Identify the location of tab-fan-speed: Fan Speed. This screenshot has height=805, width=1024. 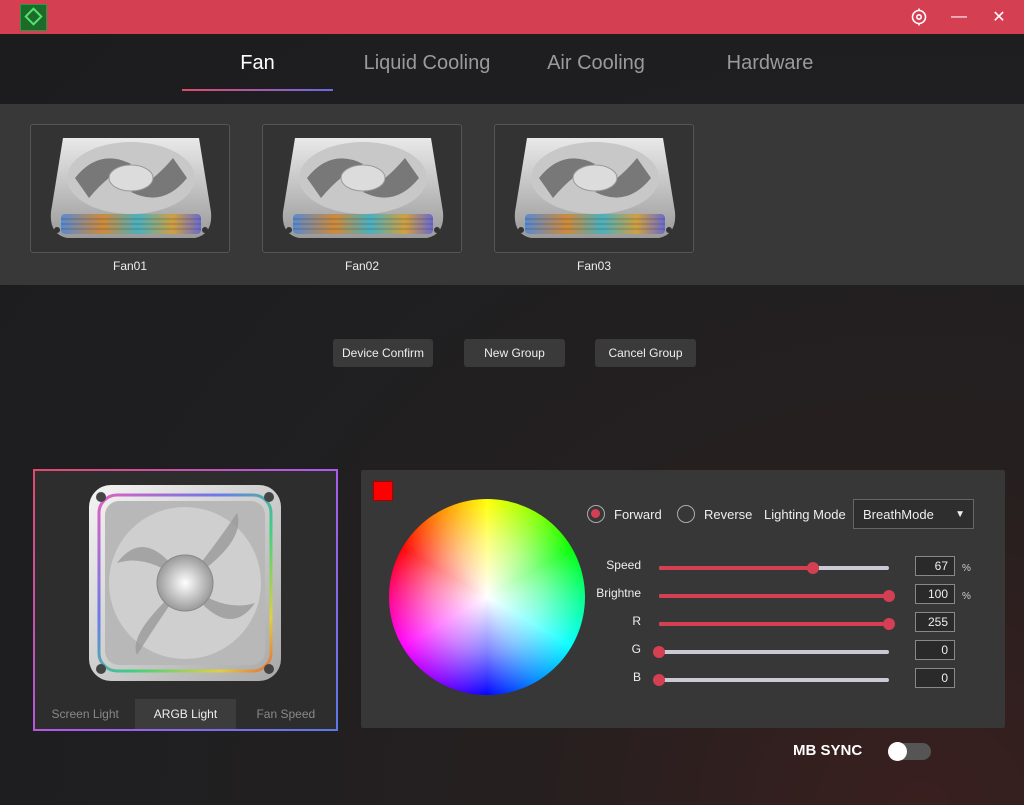
(286, 714).